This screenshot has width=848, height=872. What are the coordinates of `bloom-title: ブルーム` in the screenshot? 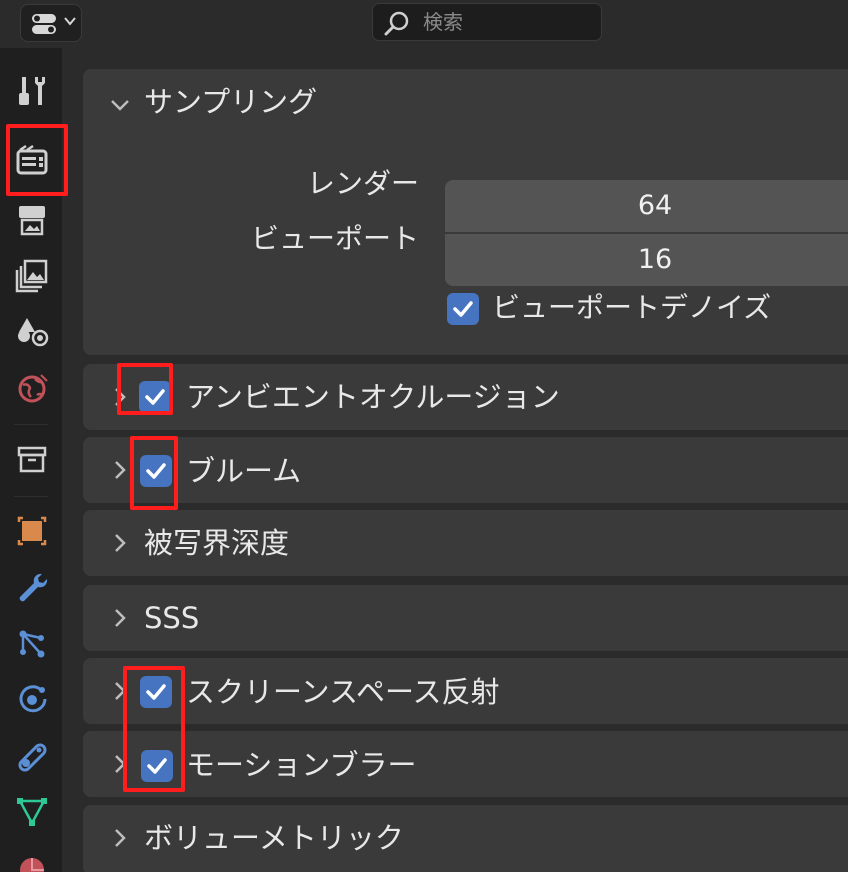 It's located at (244, 471).